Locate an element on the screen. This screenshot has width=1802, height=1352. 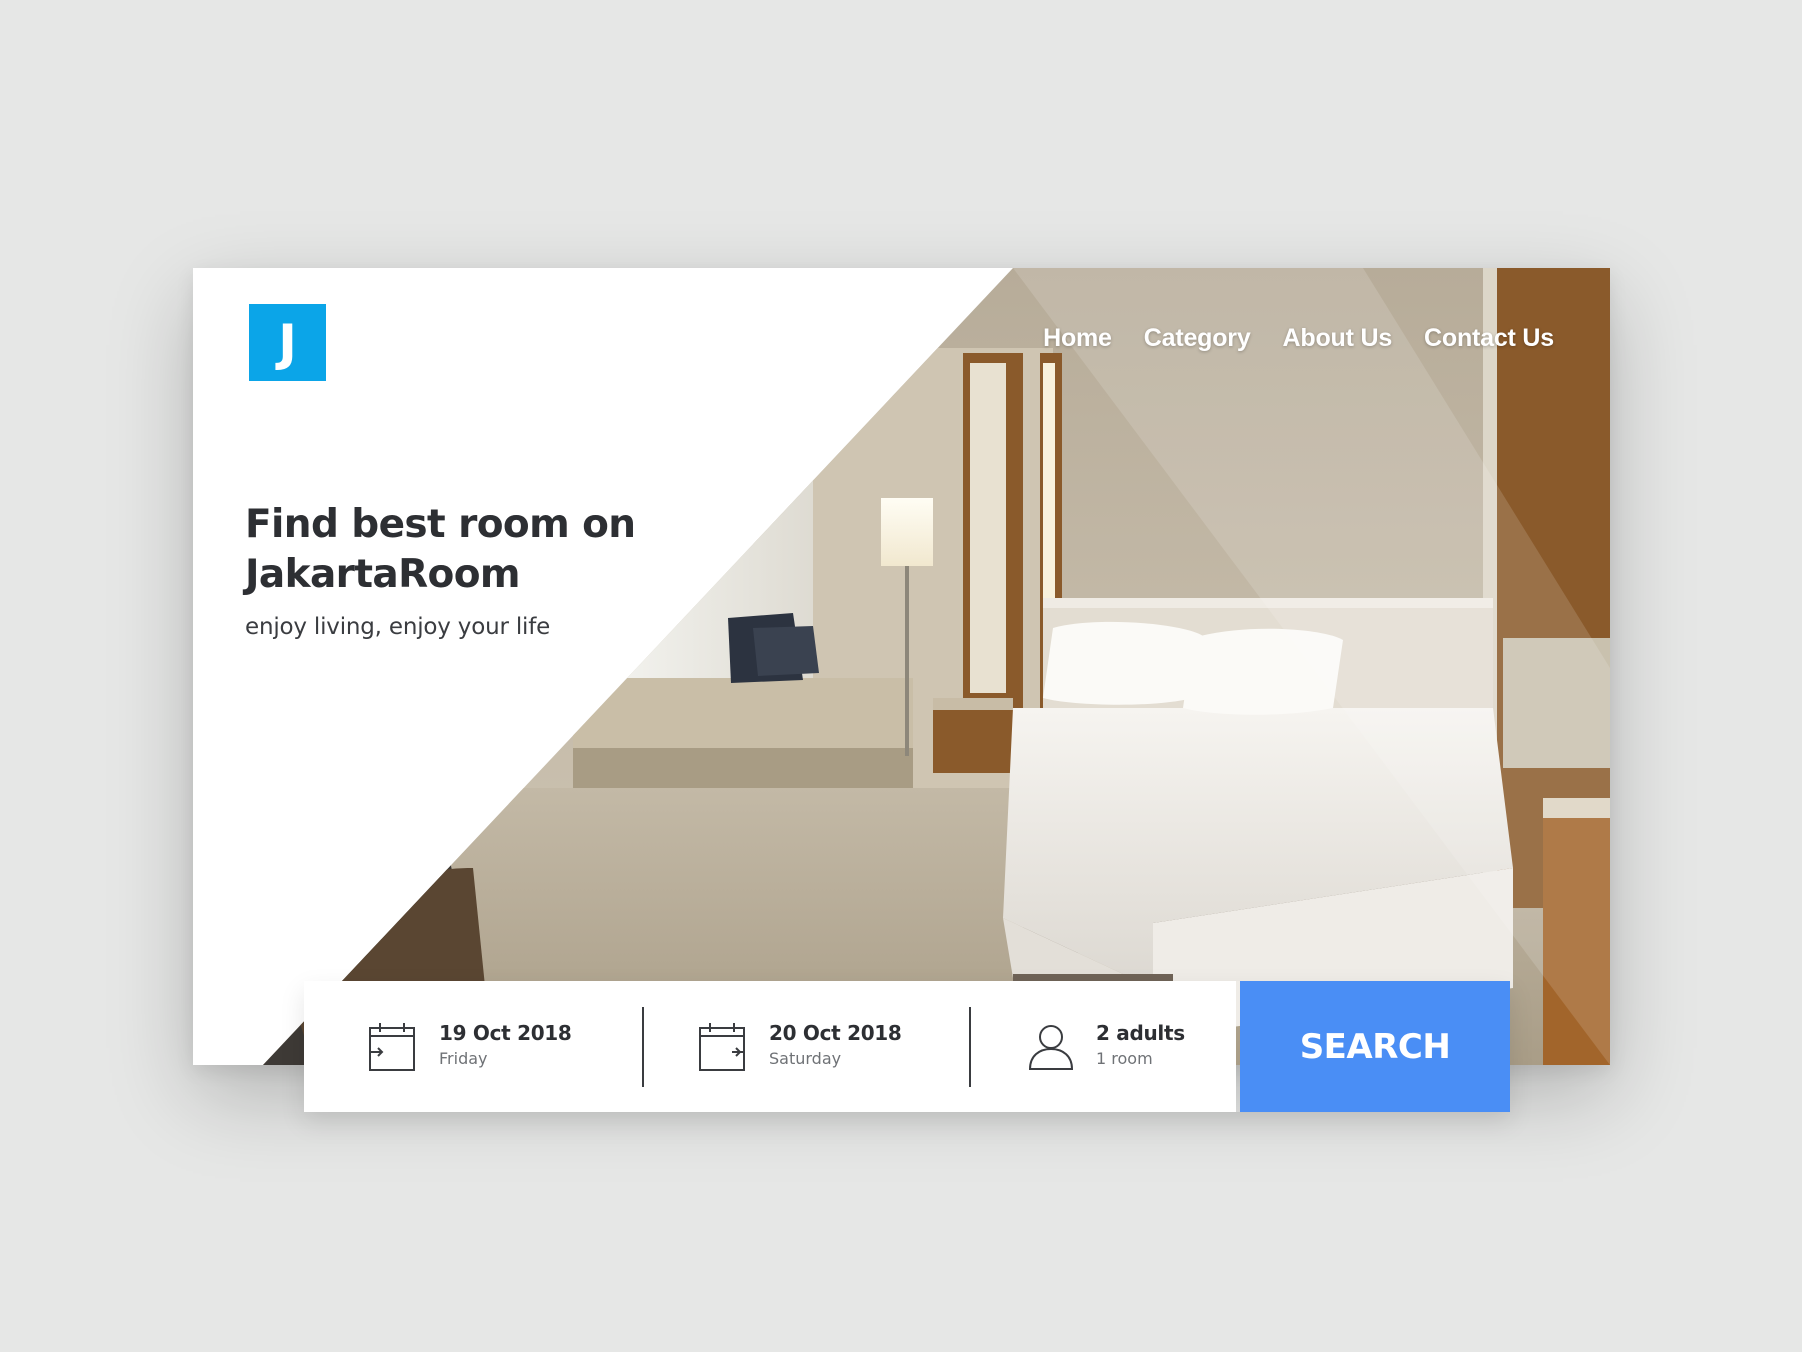
checkout-date-field: 20 Oct 2018 Saturday is located at coordinates (807, 1046).